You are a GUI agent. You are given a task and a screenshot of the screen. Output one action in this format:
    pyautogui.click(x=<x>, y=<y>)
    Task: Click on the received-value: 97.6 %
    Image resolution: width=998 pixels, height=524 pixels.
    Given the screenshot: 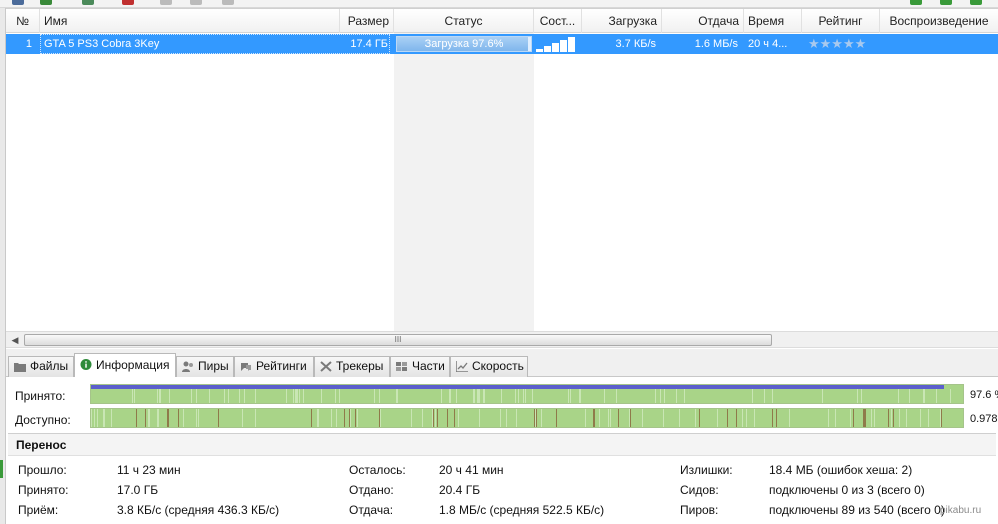 What is the action you would take?
    pyautogui.click(x=984, y=395)
    